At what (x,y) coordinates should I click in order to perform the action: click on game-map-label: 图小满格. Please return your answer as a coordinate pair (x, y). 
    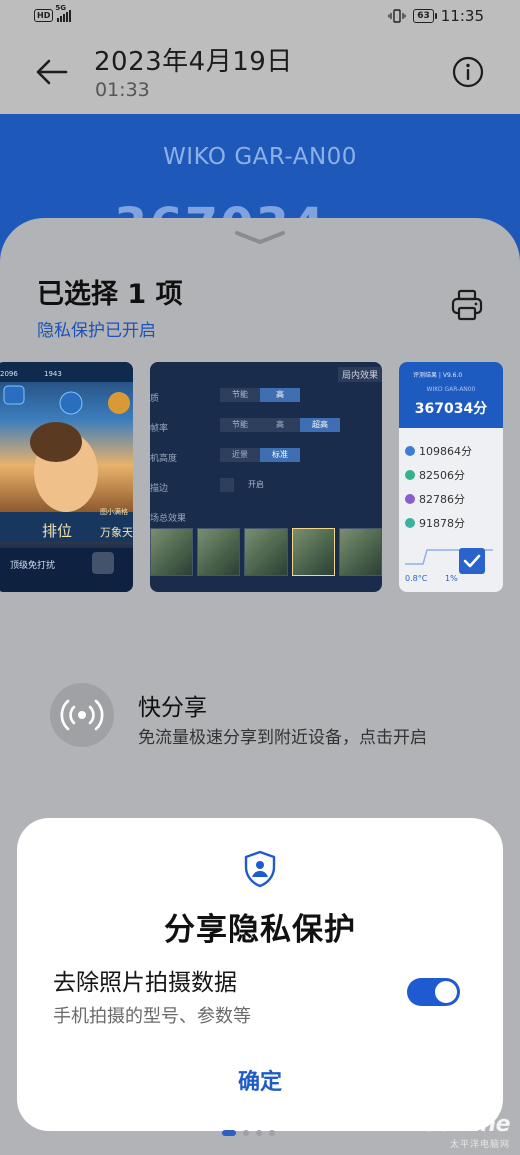
    Looking at the image, I should click on (114, 511).